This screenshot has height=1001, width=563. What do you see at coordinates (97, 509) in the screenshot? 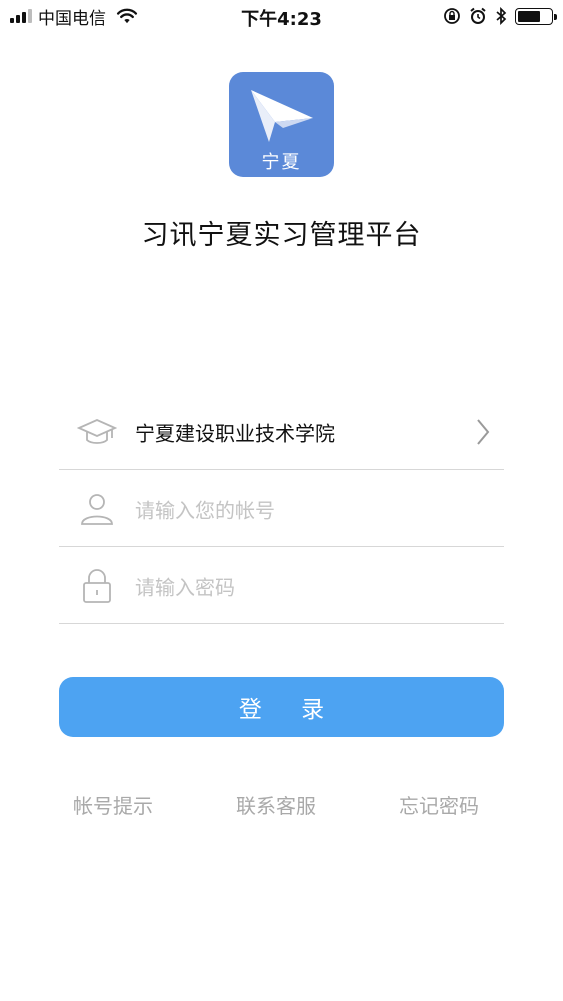
I see `user-icon` at bounding box center [97, 509].